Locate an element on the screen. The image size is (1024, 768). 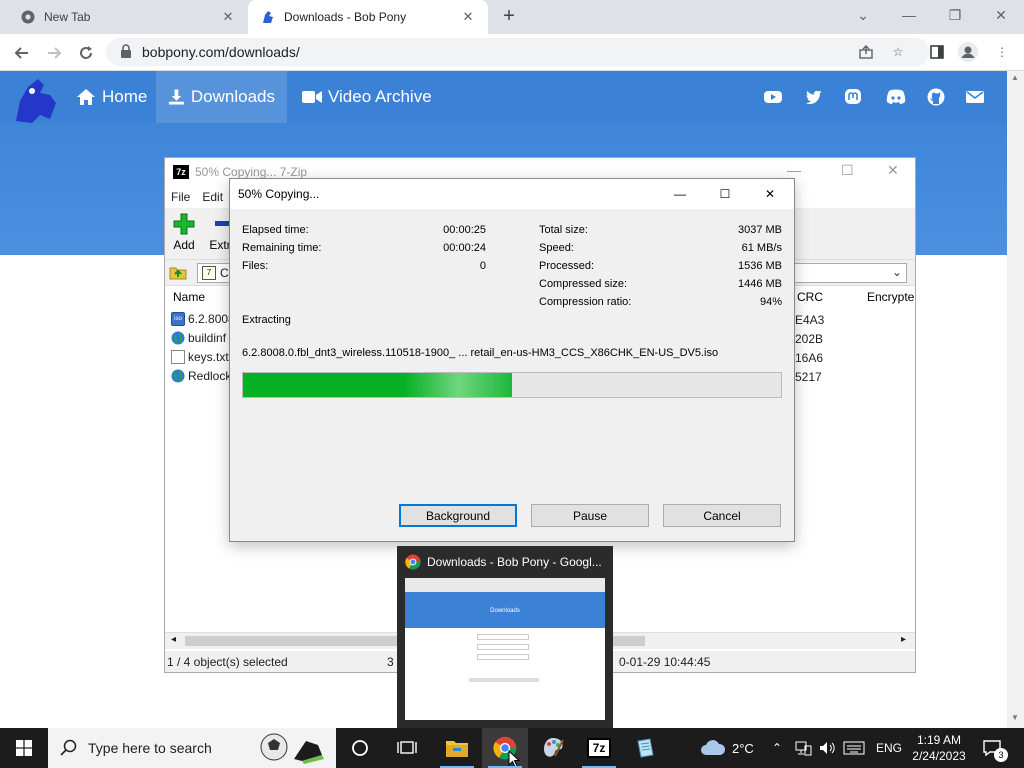
task-view-button is located at coordinates (407, 748).